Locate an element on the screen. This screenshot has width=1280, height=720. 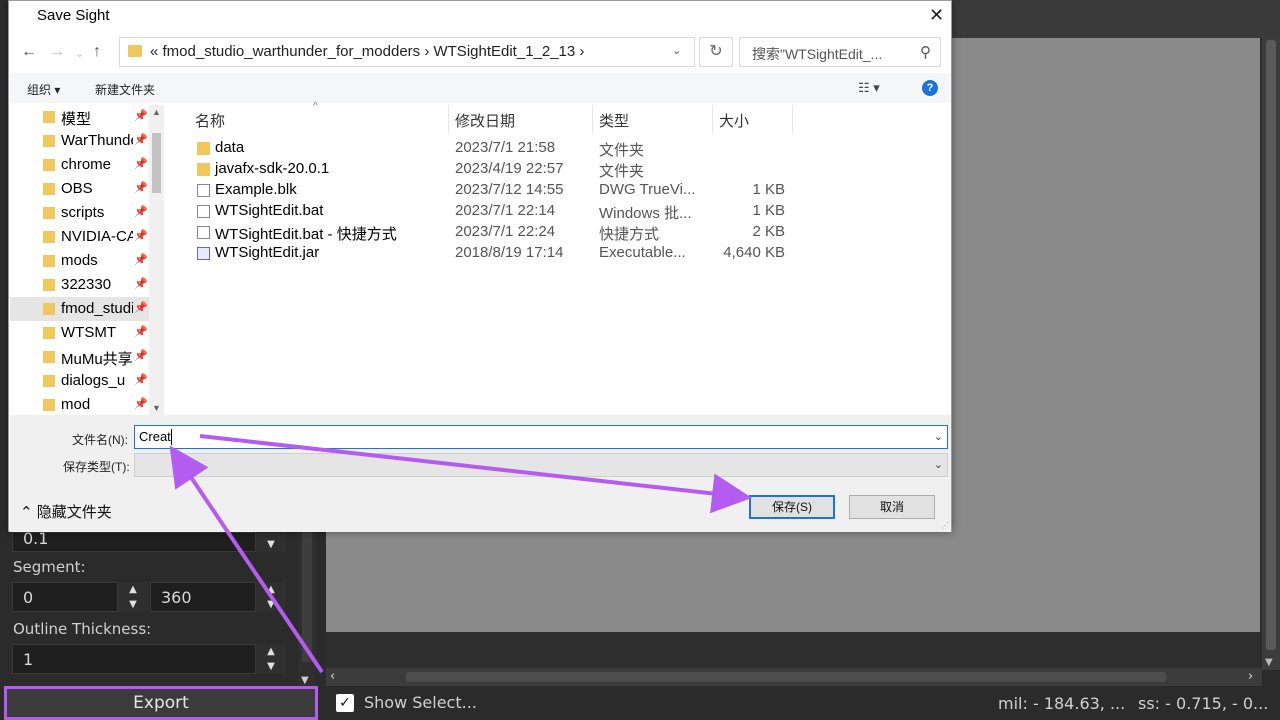
preview-vertical-scrollbar: ▼ is located at coordinates (1271, 354).